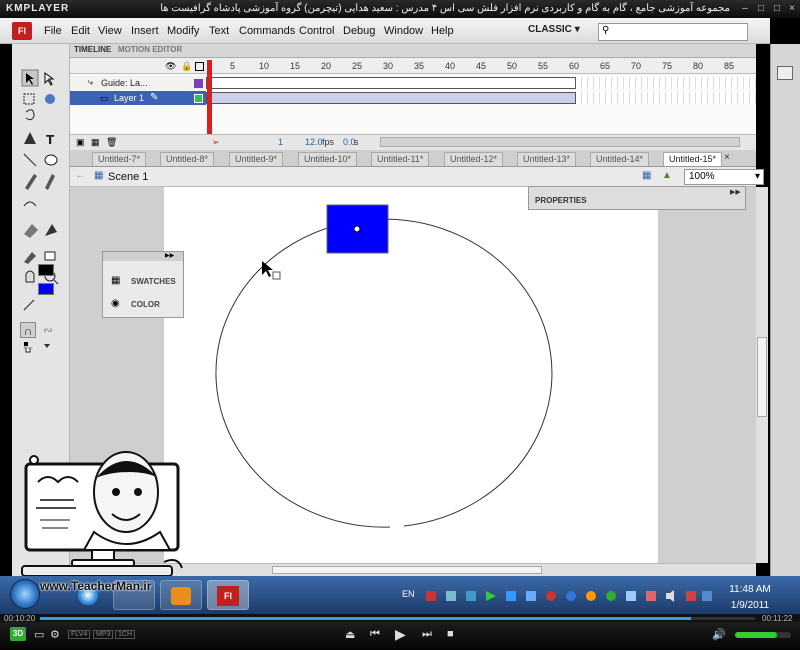 This screenshot has width=800, height=650. I want to click on menu-view: View, so click(110, 31).